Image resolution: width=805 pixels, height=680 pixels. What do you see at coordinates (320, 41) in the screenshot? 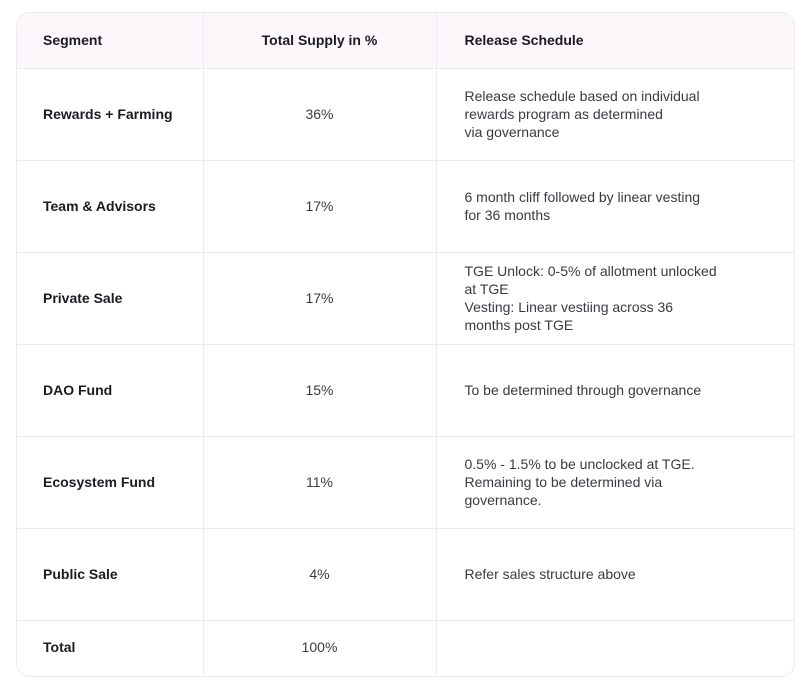
I see `header-total-supply: Total Supply in %` at bounding box center [320, 41].